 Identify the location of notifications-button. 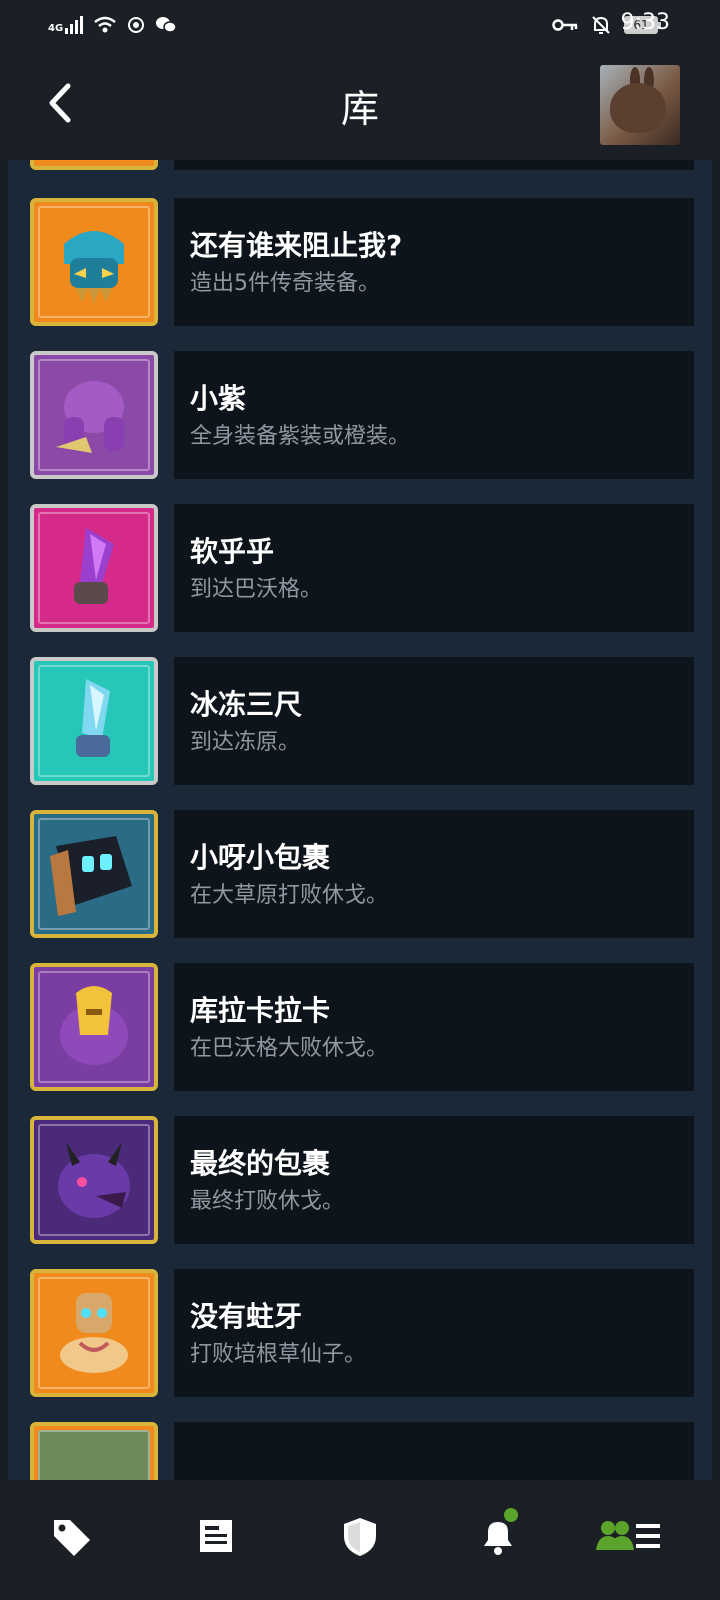
(498, 1533).